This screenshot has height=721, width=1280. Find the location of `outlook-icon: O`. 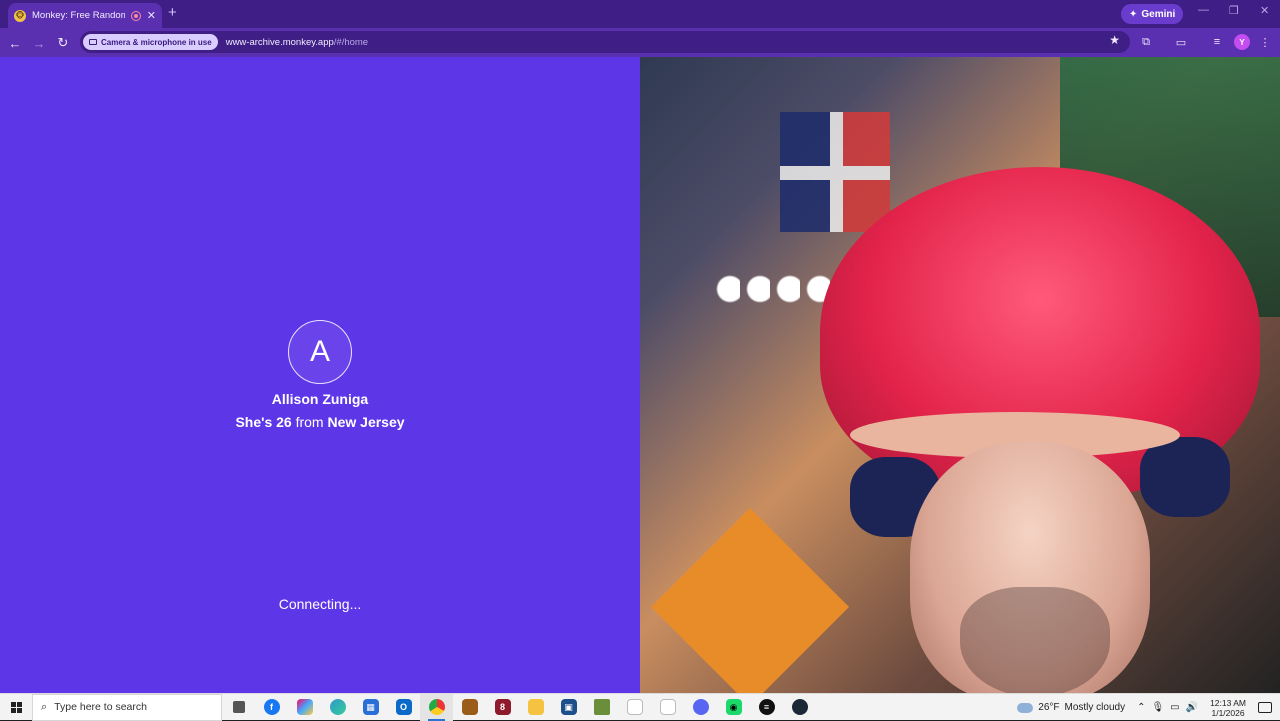

outlook-icon: O is located at coordinates (403, 707).